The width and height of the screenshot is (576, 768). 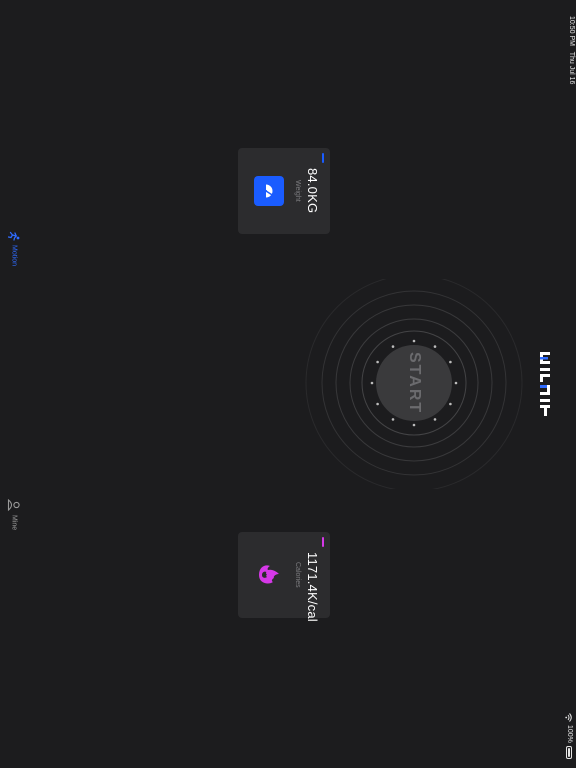 I want to click on weight-card: 84.0KG Weight, so click(x=284, y=191).